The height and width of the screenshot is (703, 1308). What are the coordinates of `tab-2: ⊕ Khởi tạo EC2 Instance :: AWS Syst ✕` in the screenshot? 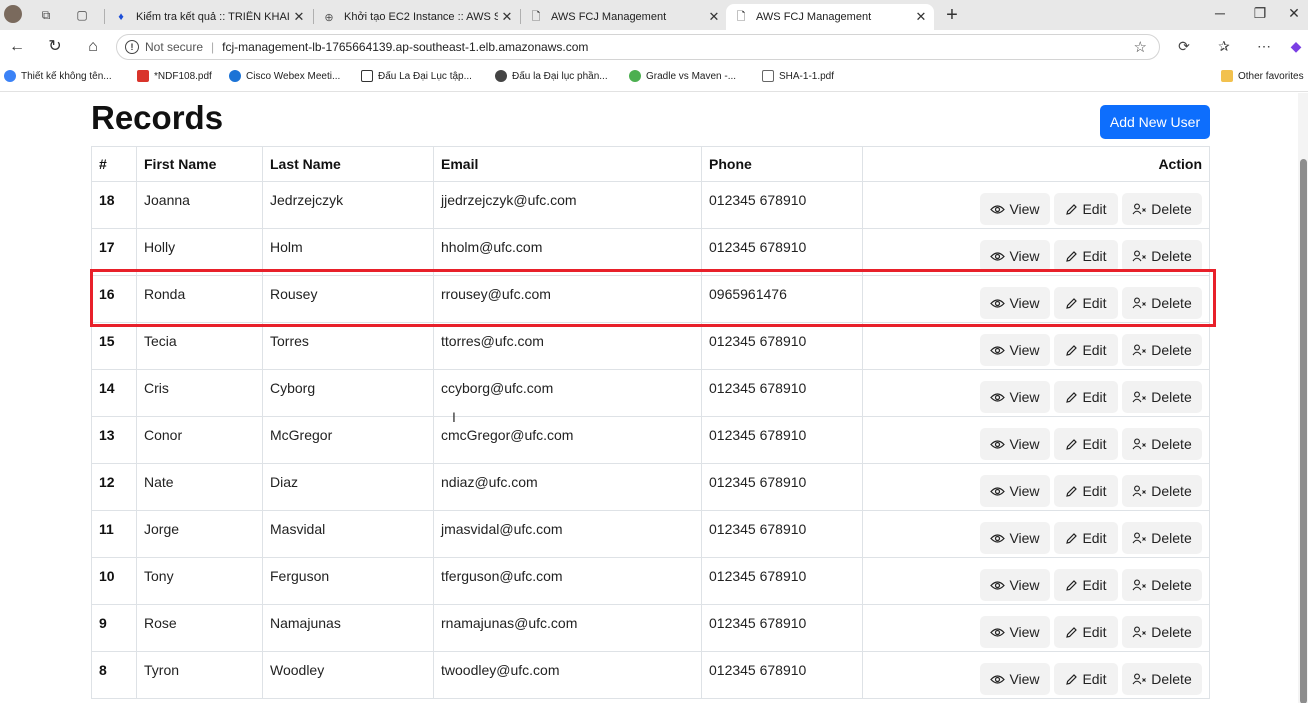 It's located at (417, 17).